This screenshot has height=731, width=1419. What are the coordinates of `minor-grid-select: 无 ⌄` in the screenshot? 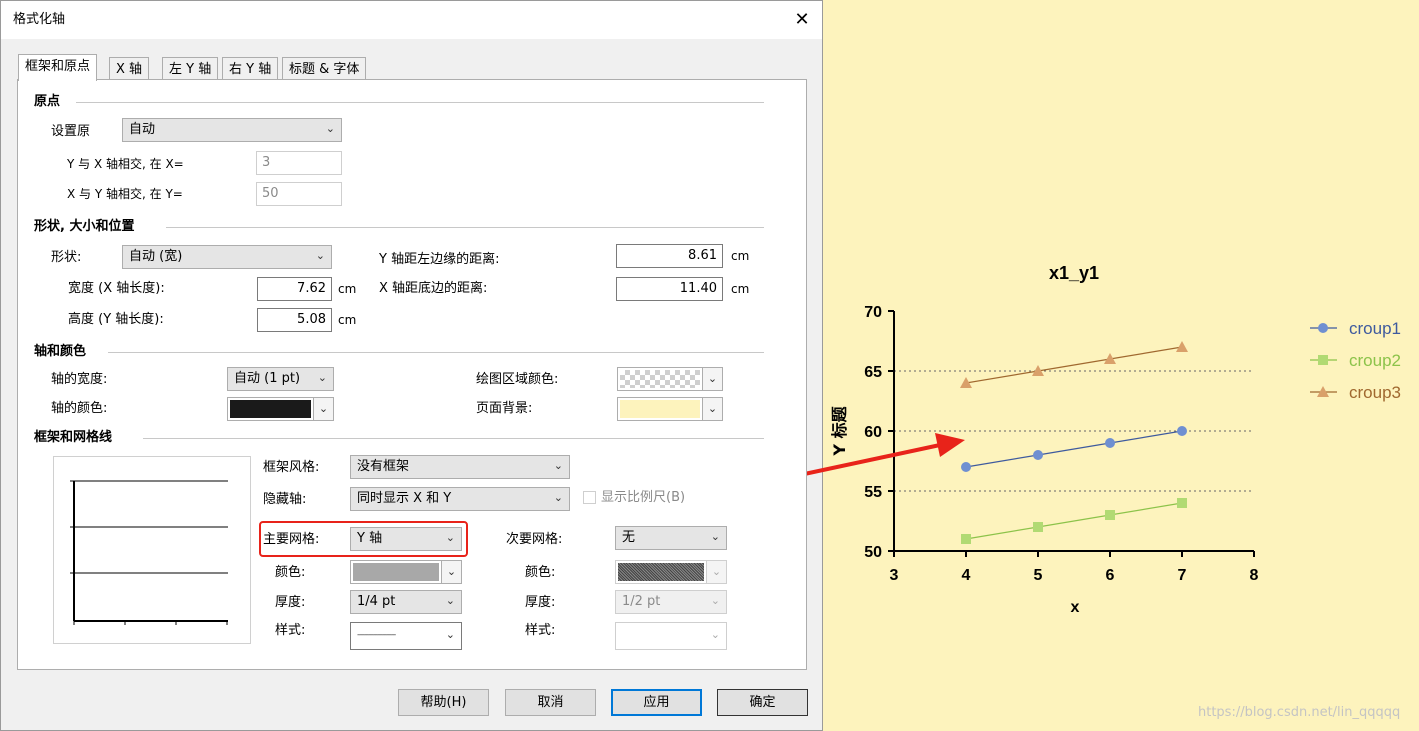 It's located at (671, 538).